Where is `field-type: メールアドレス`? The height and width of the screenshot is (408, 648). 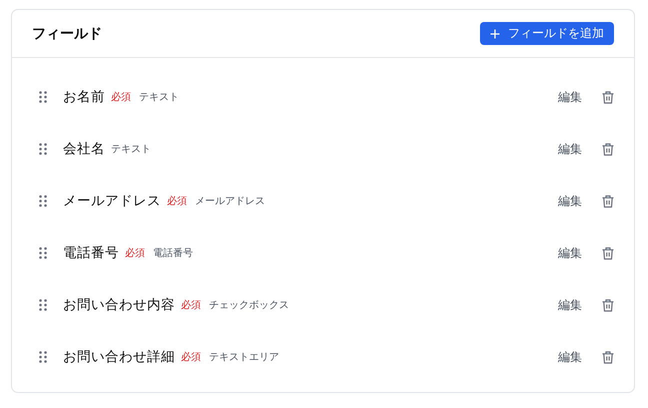 field-type: メールアドレス is located at coordinates (230, 201).